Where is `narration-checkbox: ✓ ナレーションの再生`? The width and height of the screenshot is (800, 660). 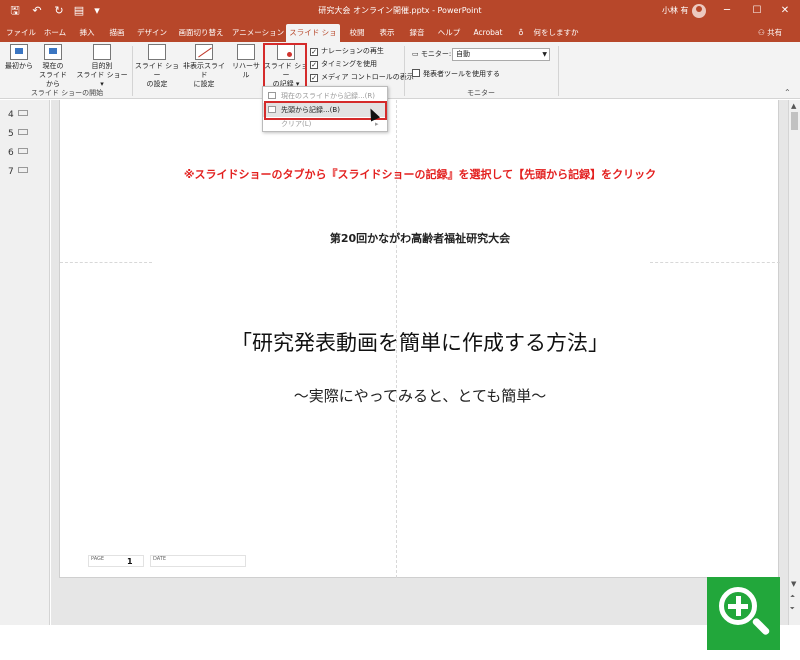
narration-checkbox: ✓ ナレーションの再生 is located at coordinates (347, 51).